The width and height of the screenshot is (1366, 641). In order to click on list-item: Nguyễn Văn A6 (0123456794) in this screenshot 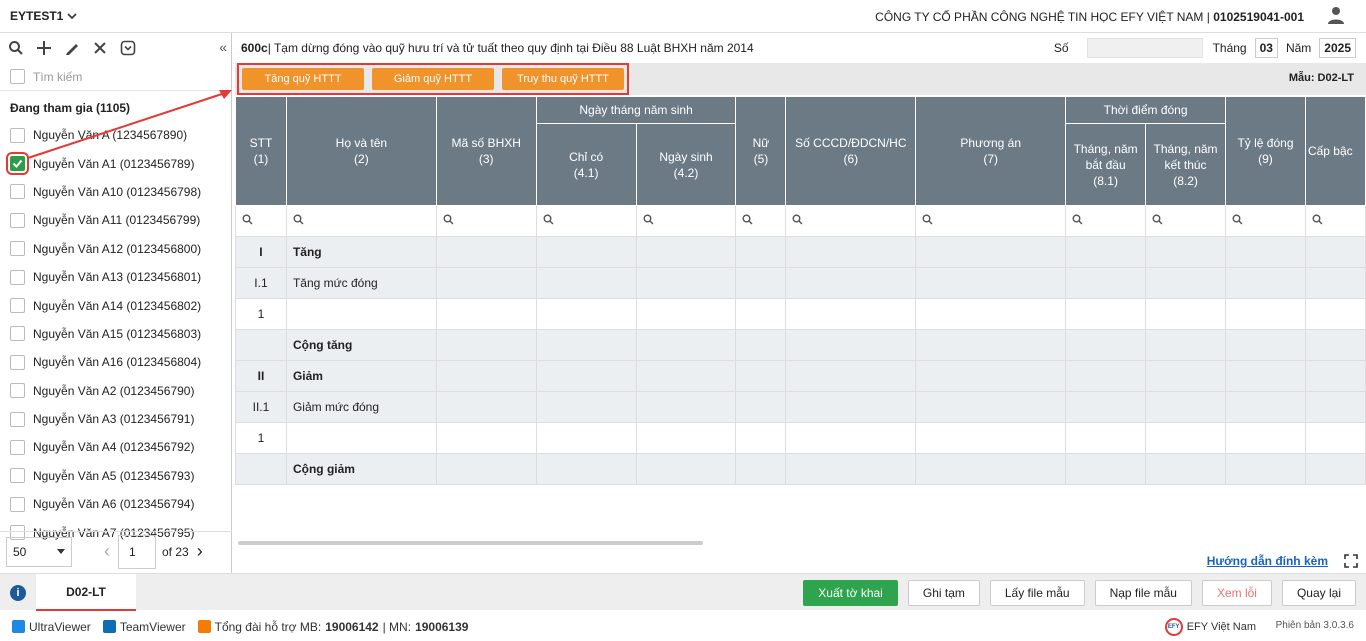, I will do `click(115, 504)`.